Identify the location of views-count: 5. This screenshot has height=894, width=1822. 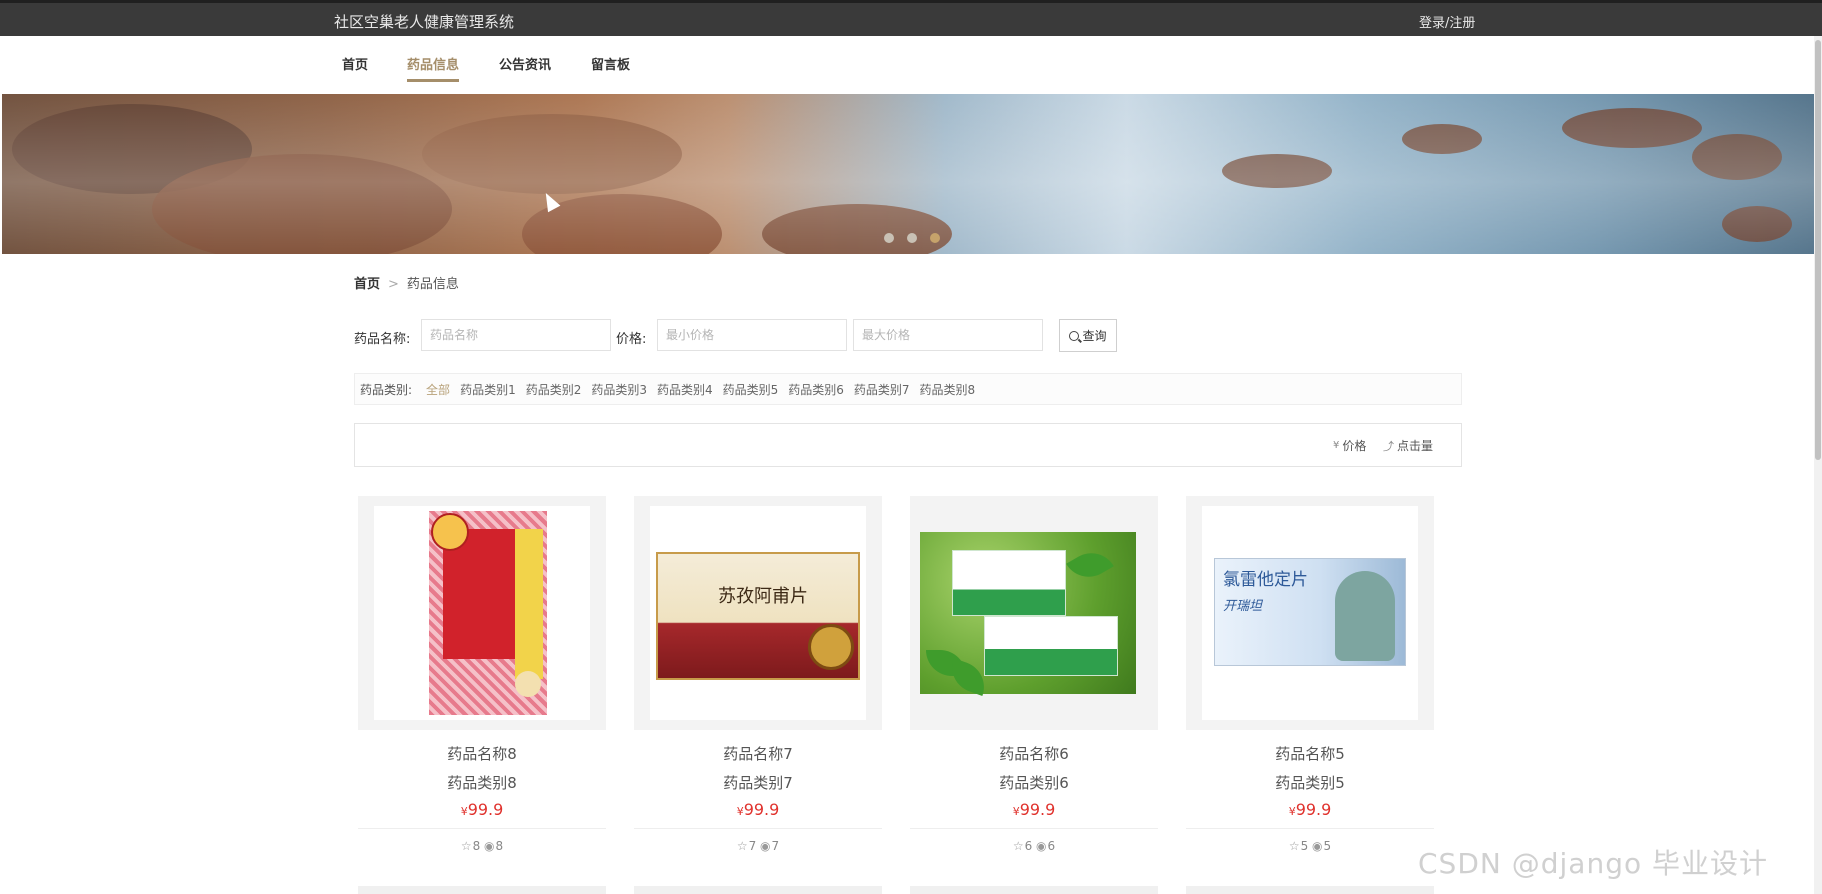
(1327, 846).